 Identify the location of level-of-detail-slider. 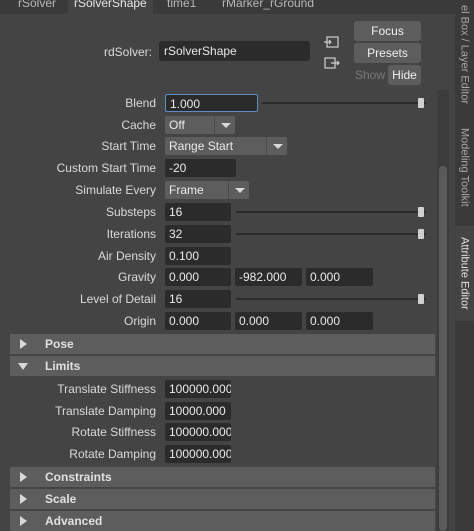
(331, 299).